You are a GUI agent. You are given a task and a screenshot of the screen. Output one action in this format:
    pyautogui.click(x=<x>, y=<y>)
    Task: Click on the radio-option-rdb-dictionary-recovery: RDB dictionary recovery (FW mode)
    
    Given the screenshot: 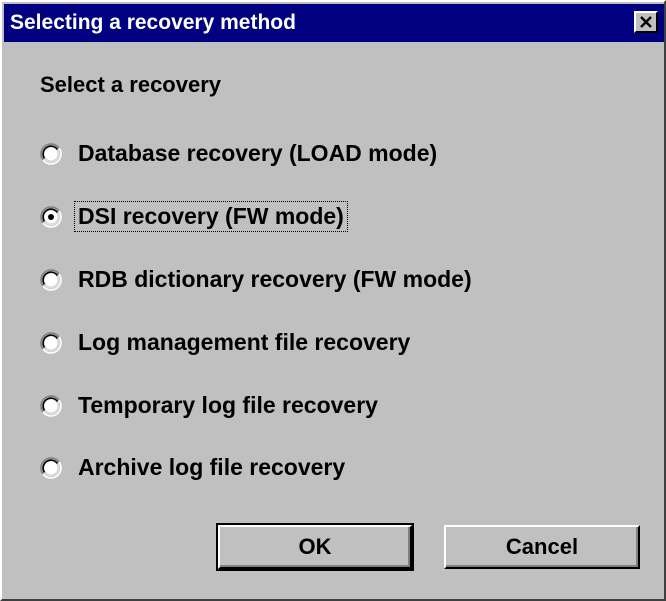 What is the action you would take?
    pyautogui.click(x=257, y=279)
    